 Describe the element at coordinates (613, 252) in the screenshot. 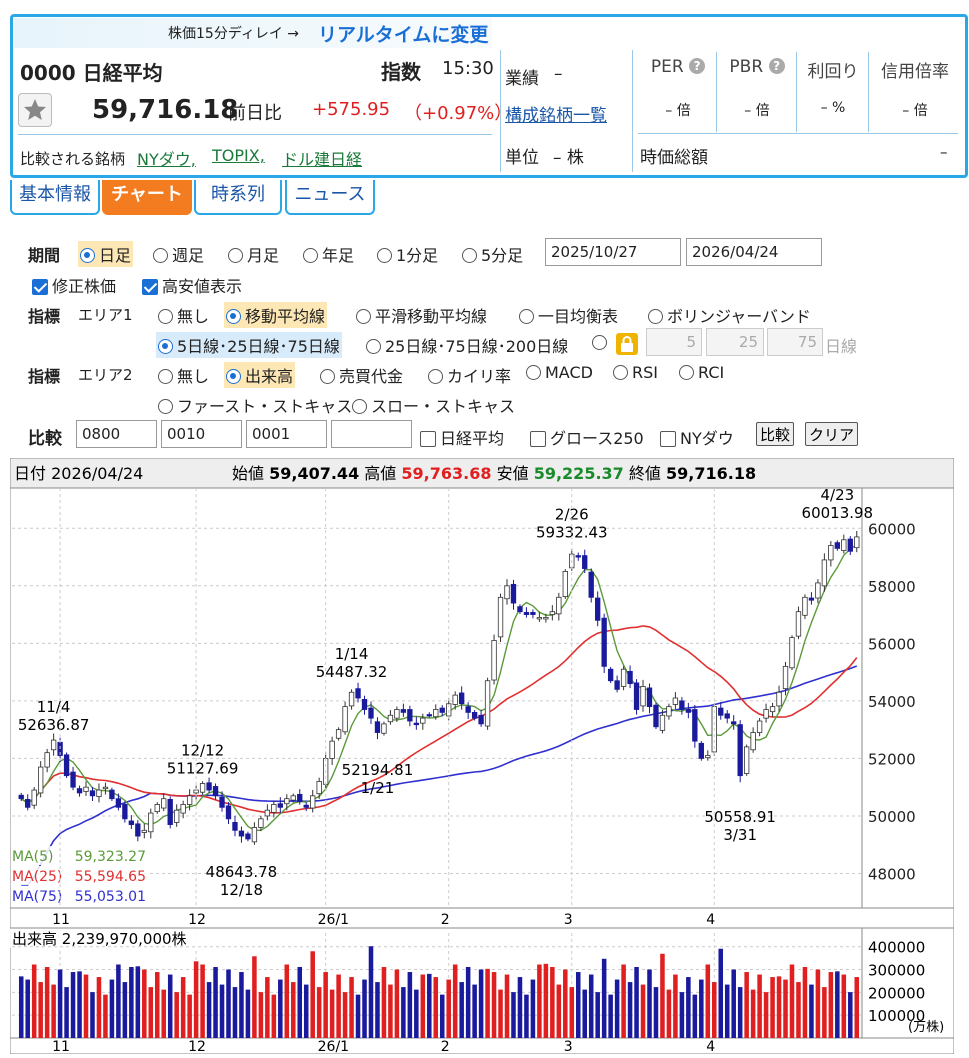

I see `date-from-input` at that location.